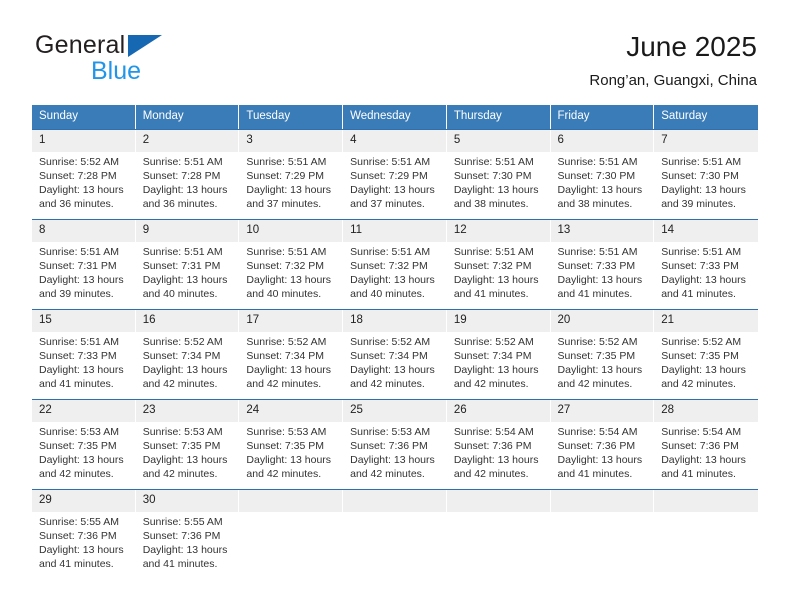 Image resolution: width=792 pixels, height=612 pixels. Describe the element at coordinates (706, 117) in the screenshot. I see `weekday-header-saturday: Saturday` at that location.